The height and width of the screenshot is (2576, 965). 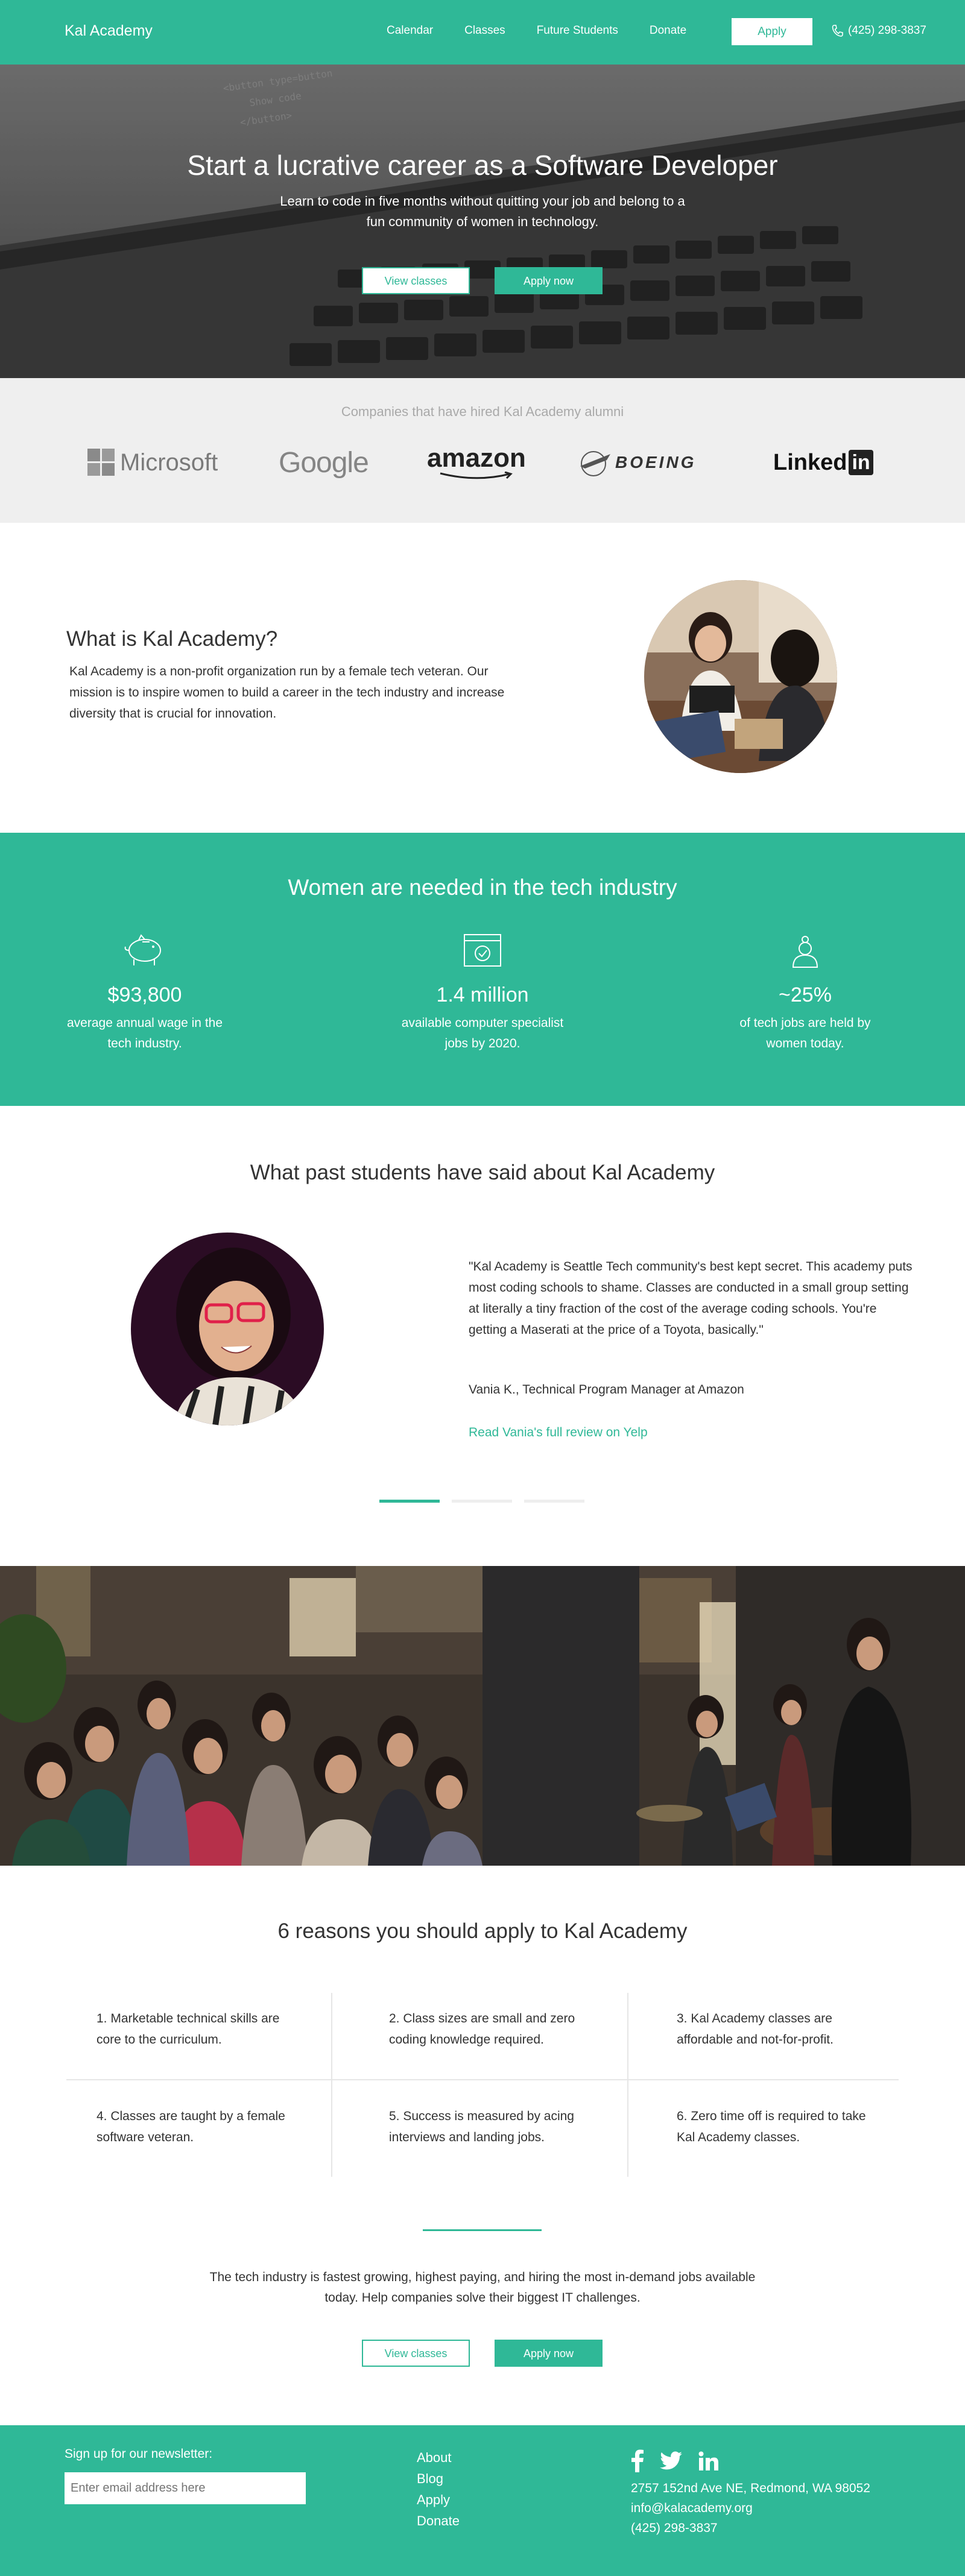 I want to click on microsoft-logo: Microsoft, so click(x=152, y=462).